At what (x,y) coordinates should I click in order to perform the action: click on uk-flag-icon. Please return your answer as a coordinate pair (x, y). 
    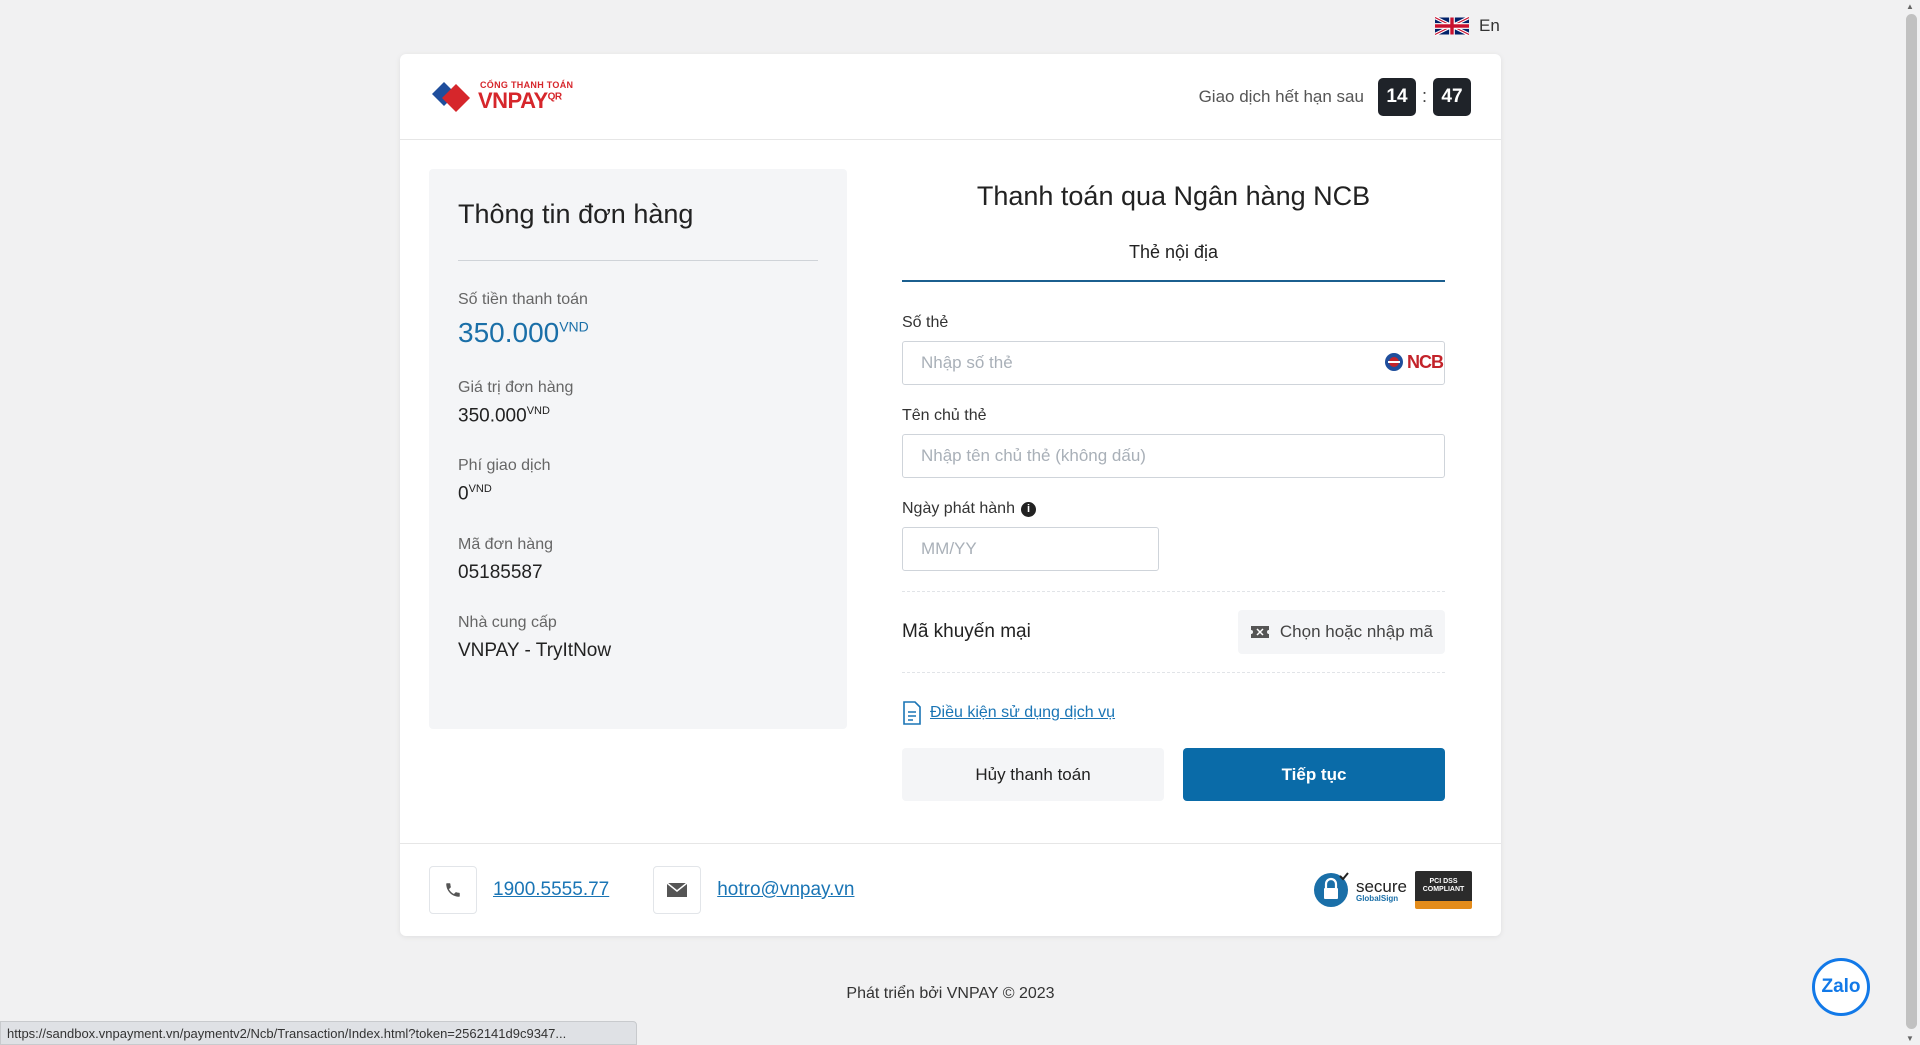
    Looking at the image, I should click on (1452, 26).